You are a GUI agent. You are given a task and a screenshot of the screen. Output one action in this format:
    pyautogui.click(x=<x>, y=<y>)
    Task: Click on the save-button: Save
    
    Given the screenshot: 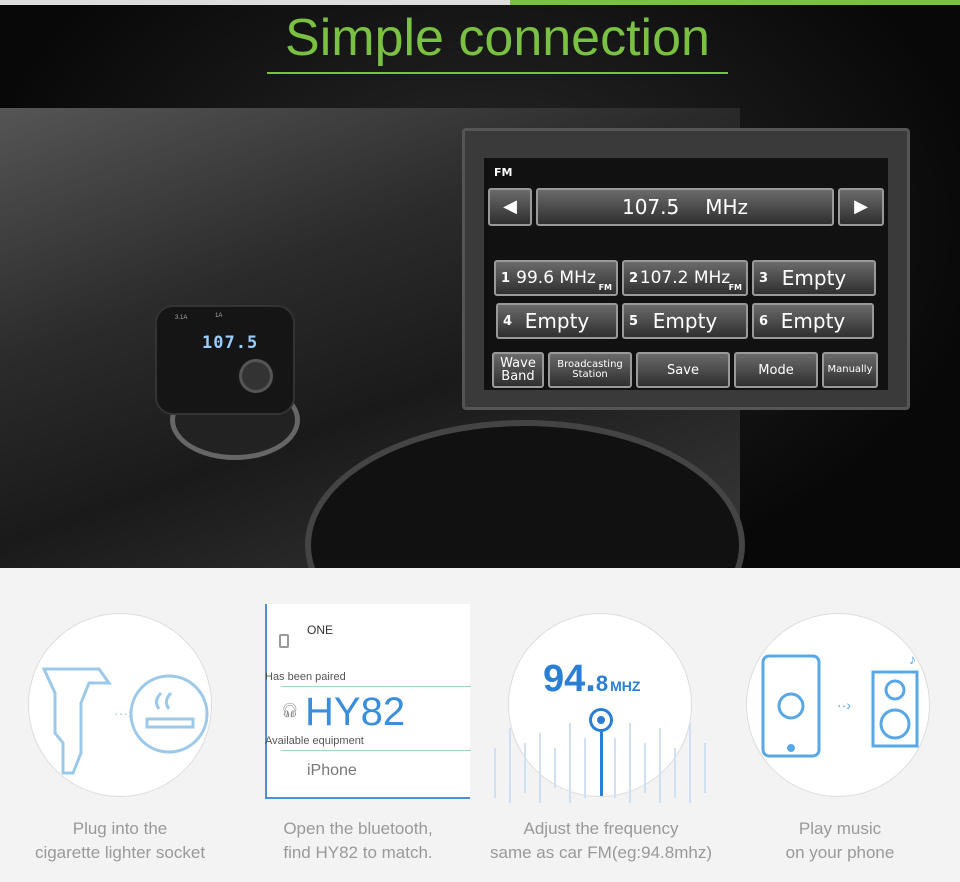 What is the action you would take?
    pyautogui.click(x=683, y=370)
    